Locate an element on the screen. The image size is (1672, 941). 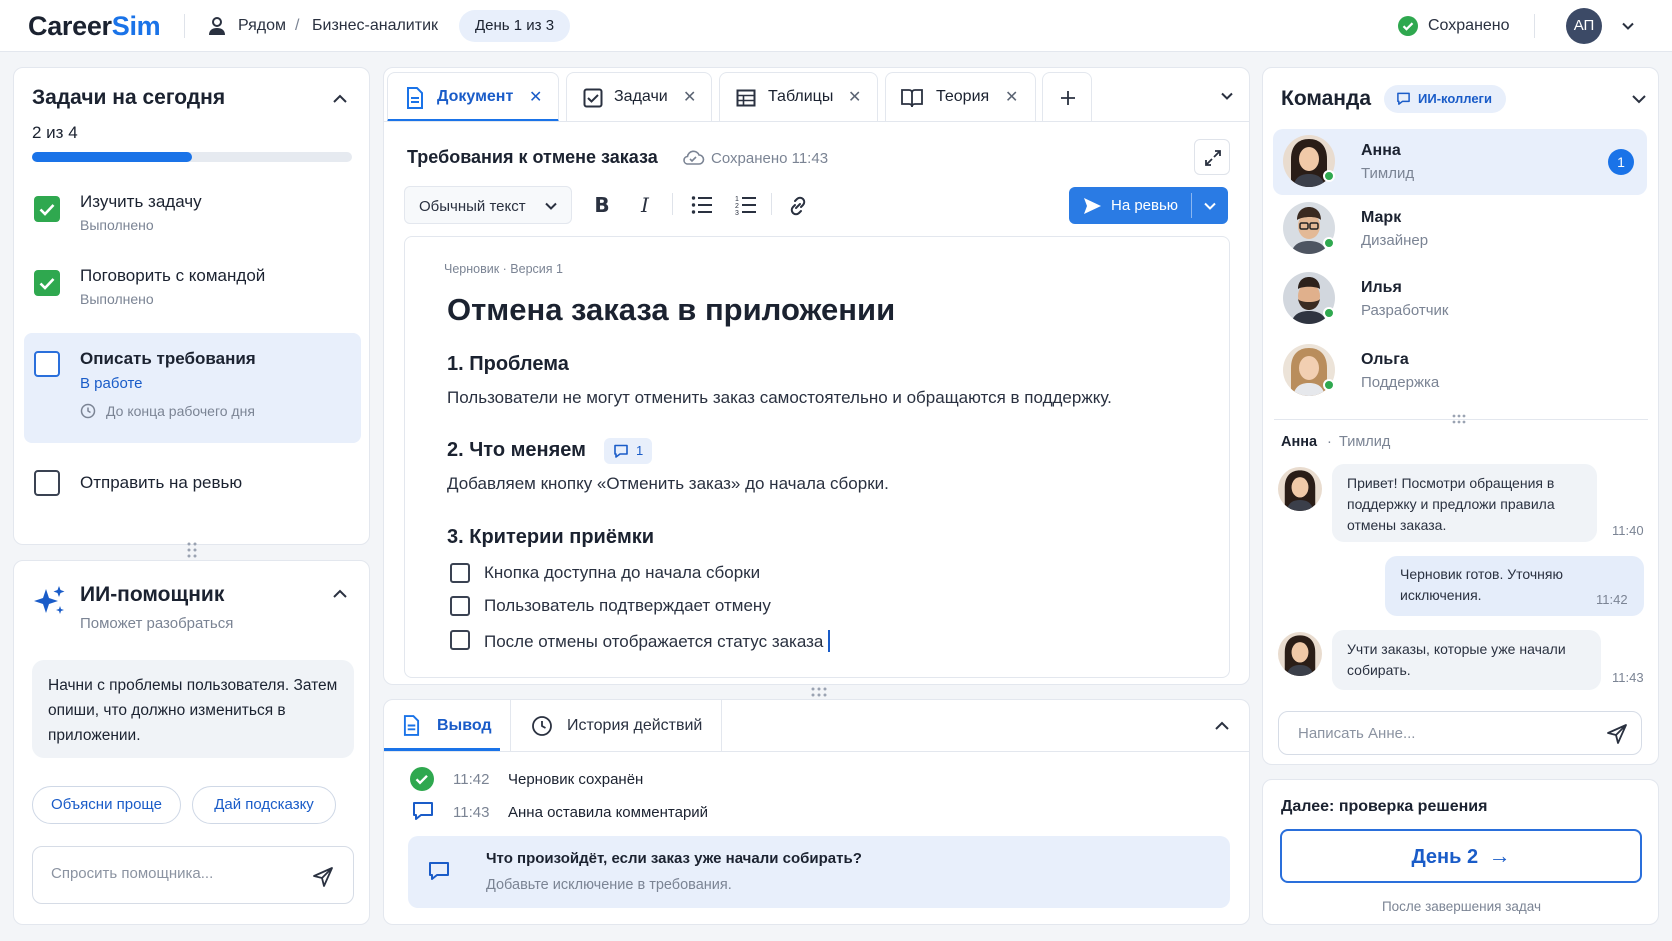
task-title: Описать требования is located at coordinates (168, 358).